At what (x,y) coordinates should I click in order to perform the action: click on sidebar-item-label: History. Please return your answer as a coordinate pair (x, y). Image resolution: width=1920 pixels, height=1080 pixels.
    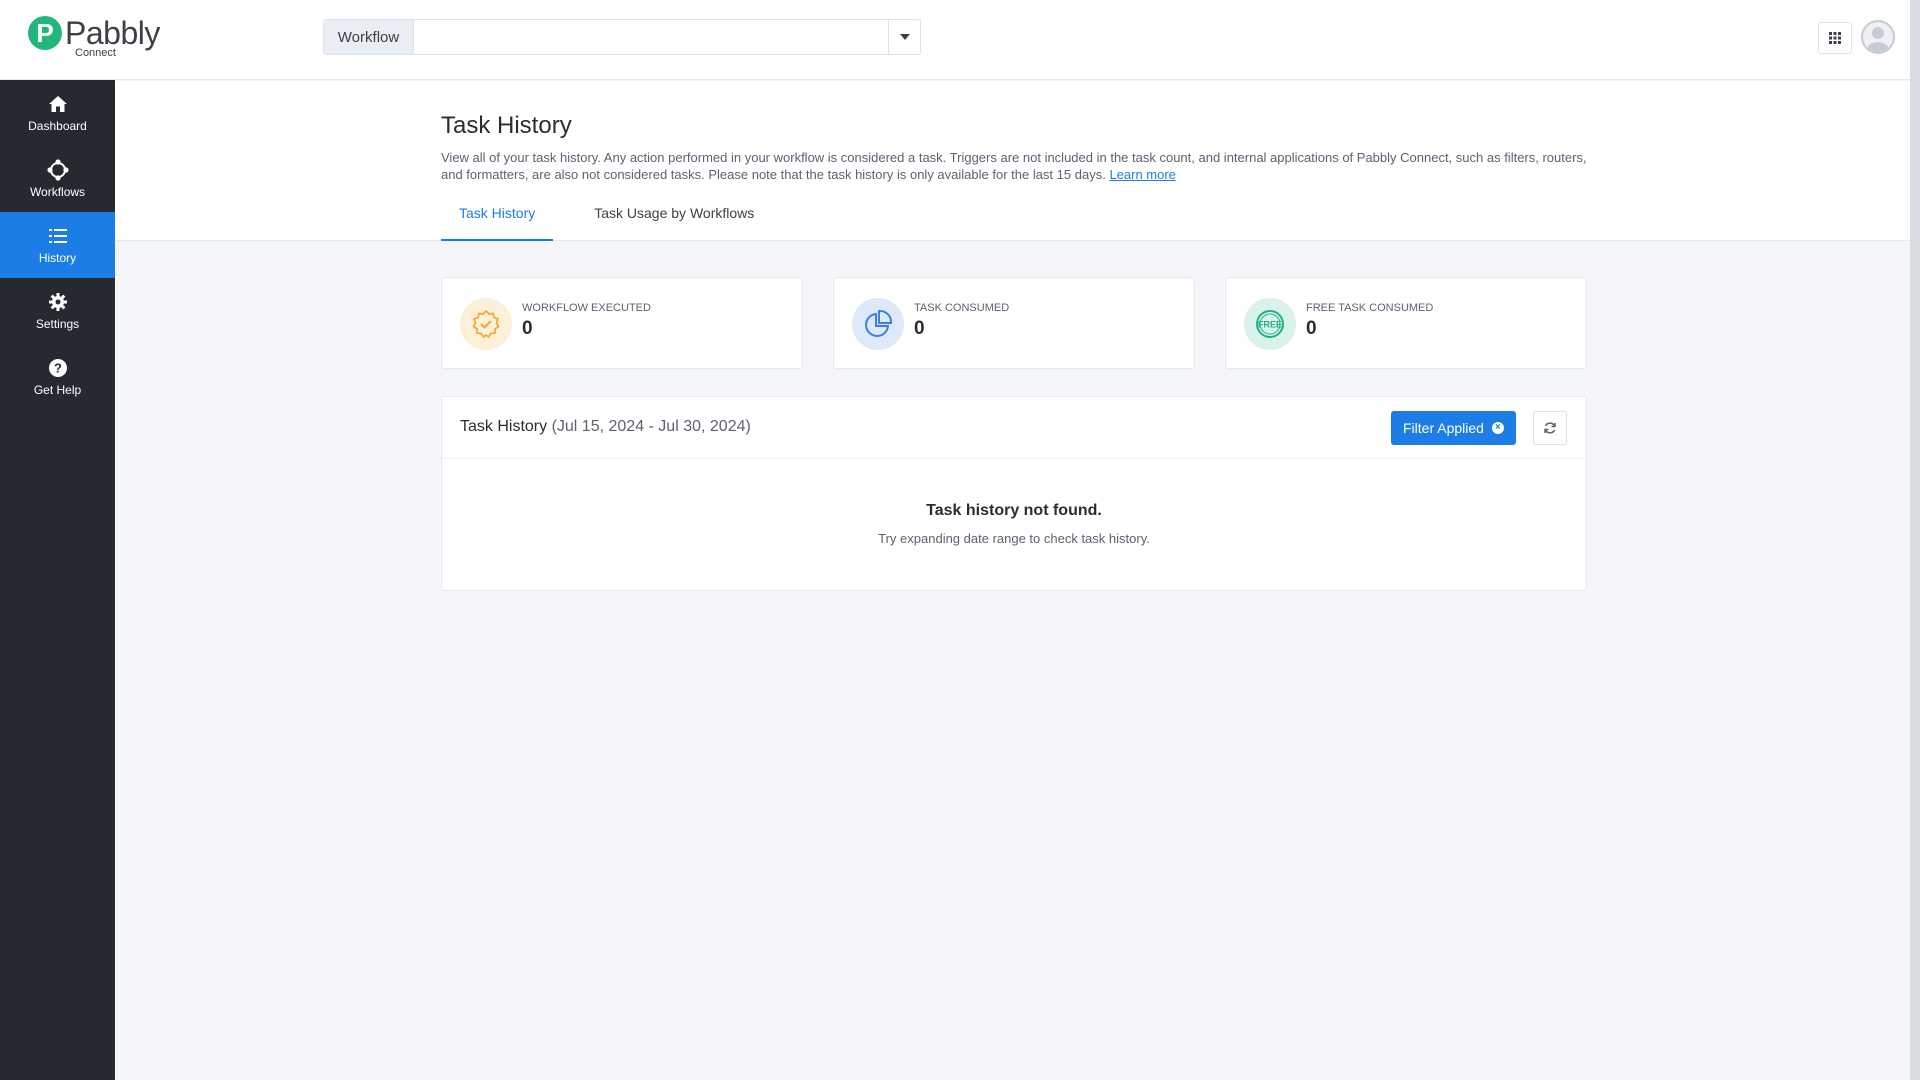
    Looking at the image, I should click on (57, 258).